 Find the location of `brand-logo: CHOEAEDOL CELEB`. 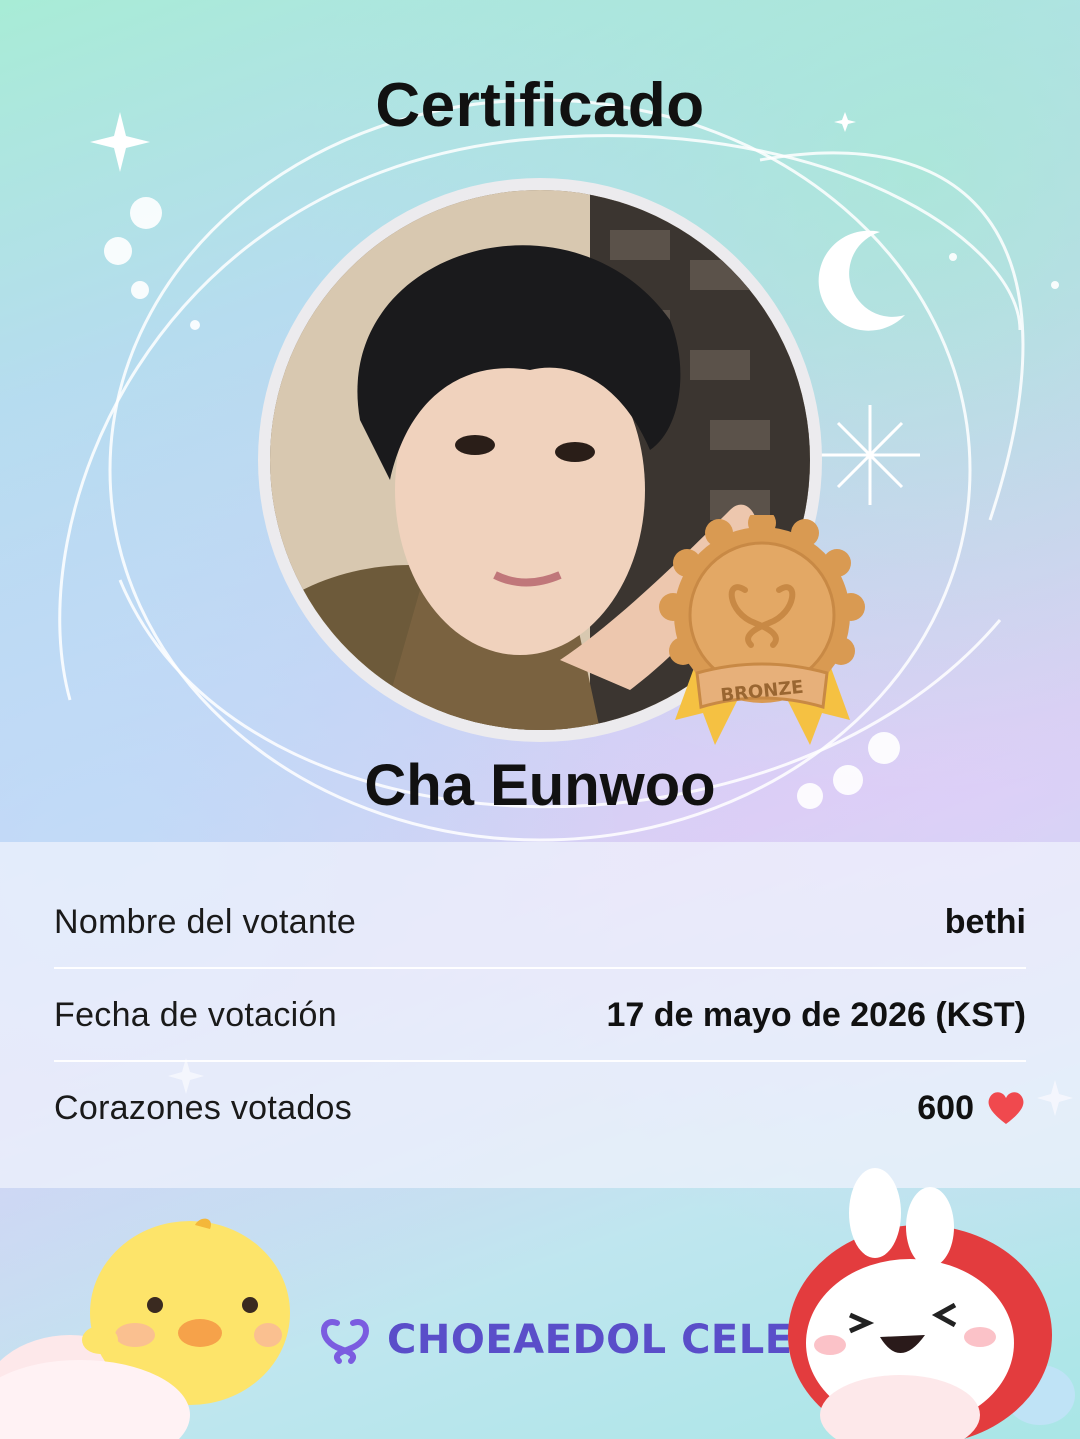

brand-logo: CHOEAEDOL CELEB is located at coordinates (569, 1340).